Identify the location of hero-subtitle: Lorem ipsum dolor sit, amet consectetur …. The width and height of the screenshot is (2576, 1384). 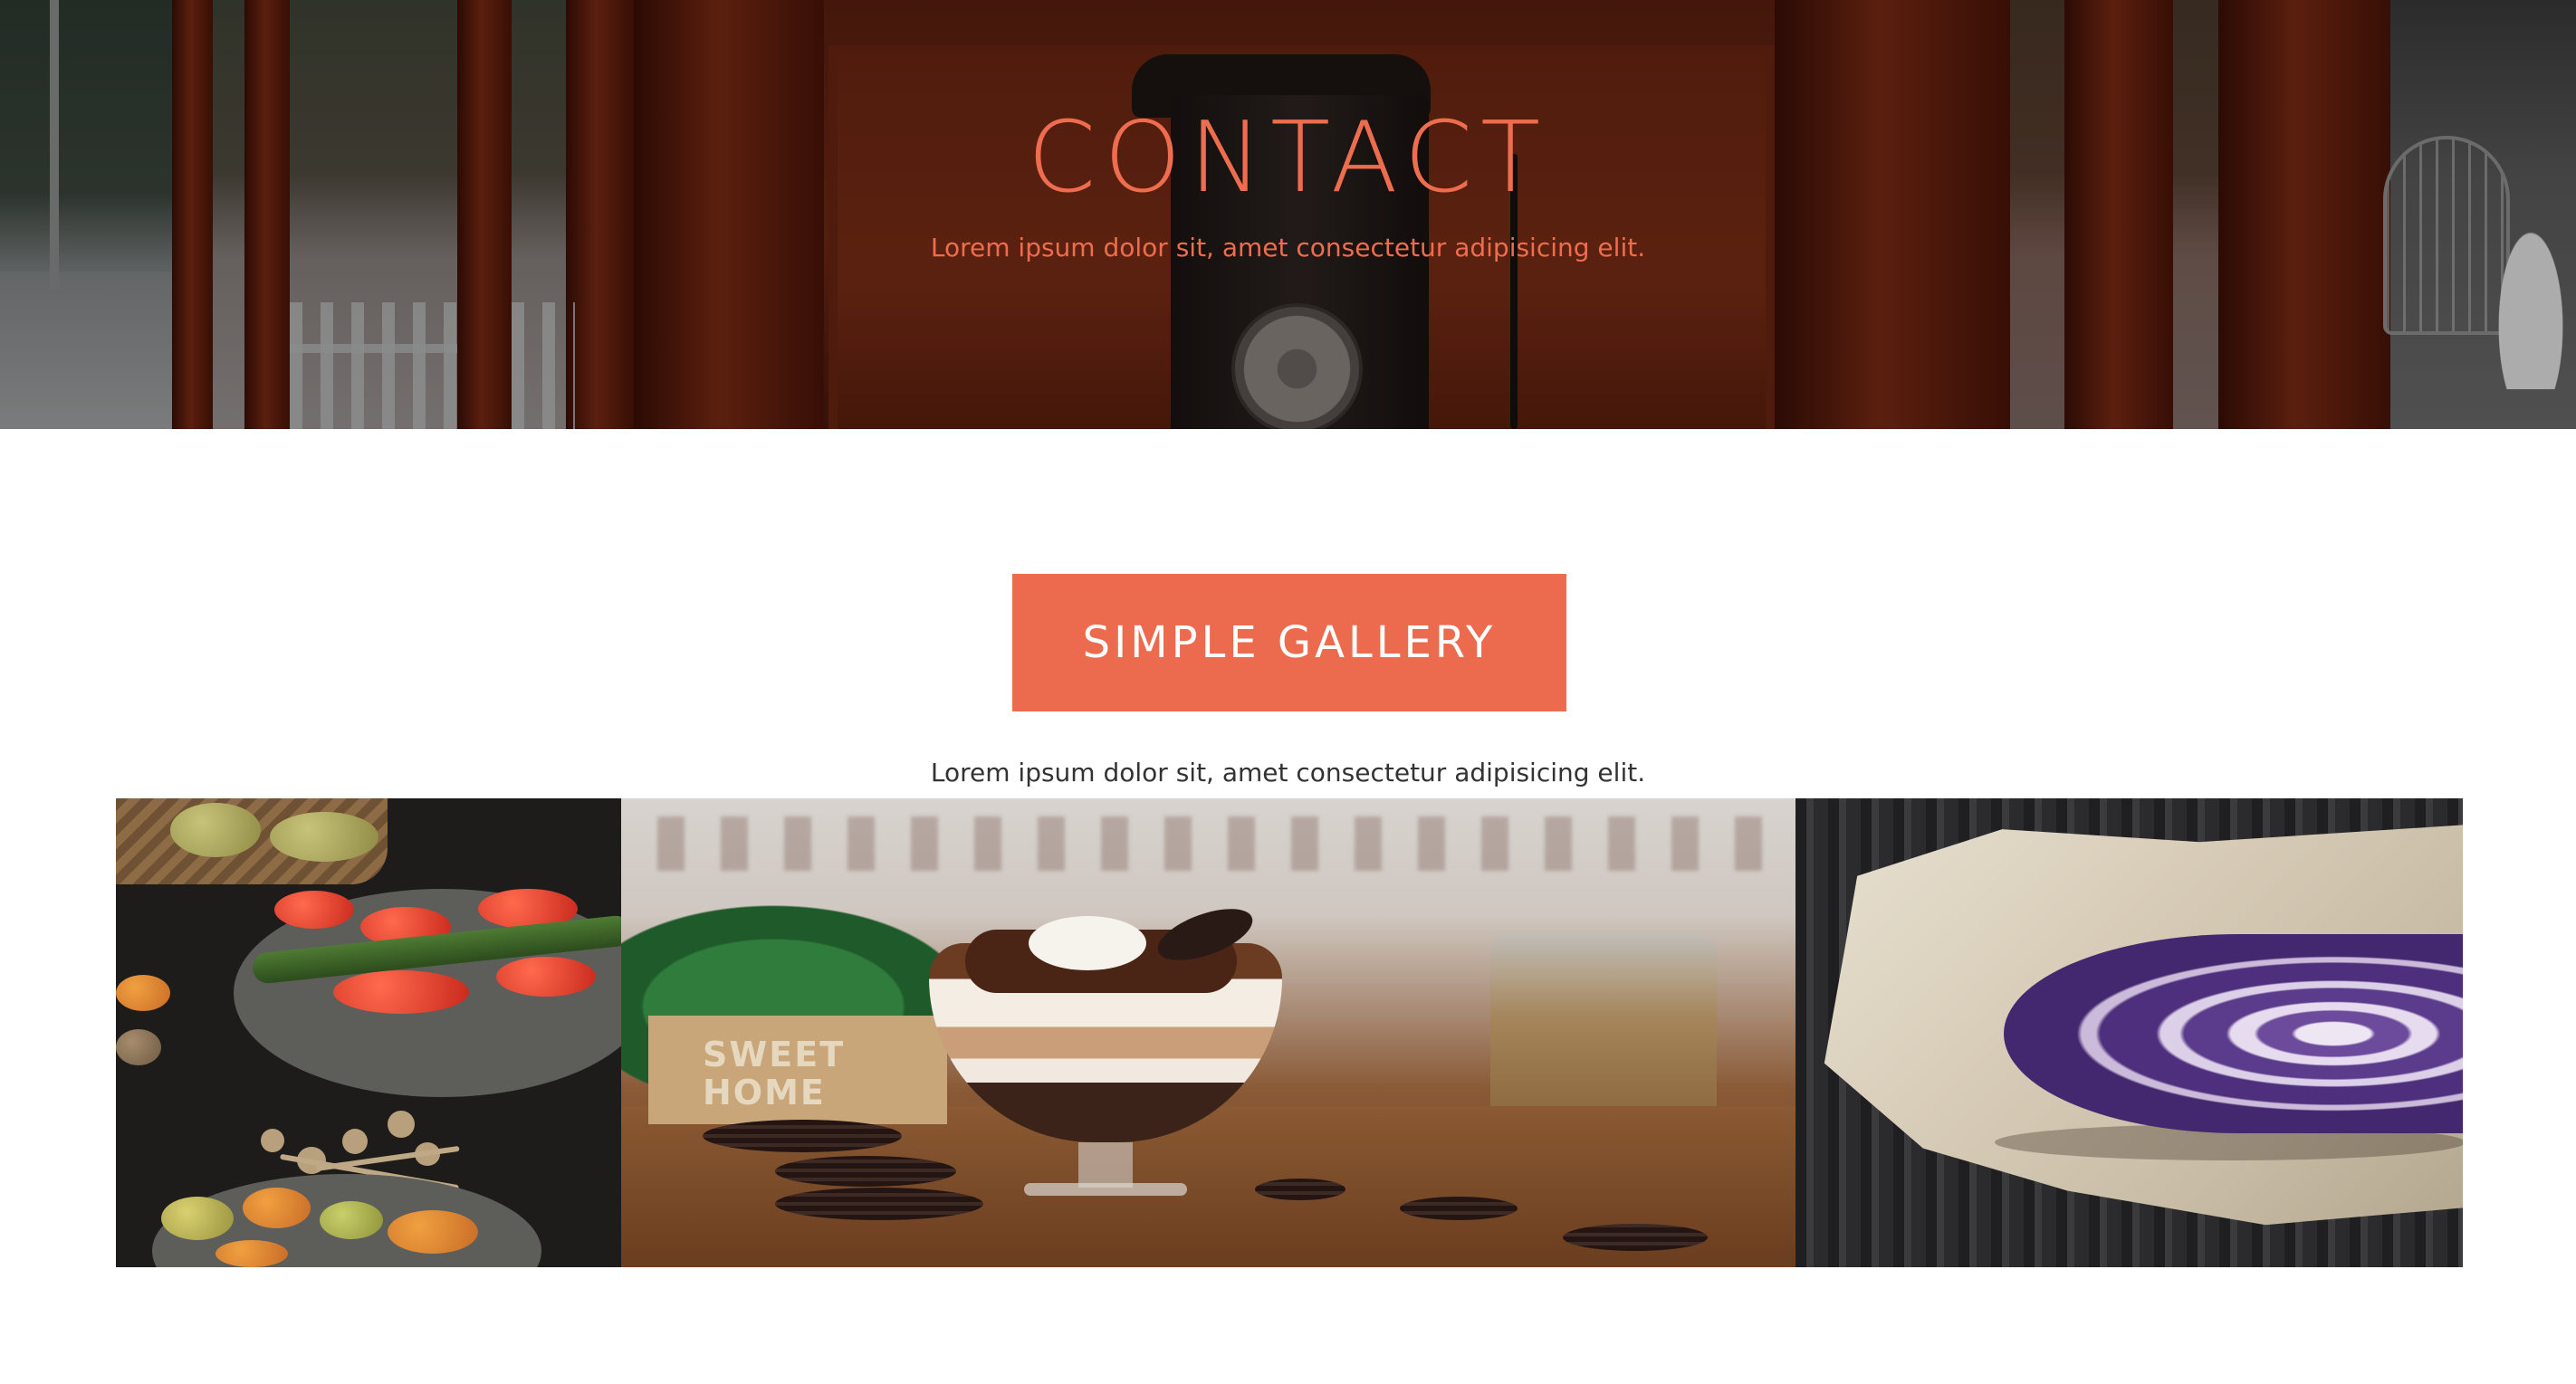
(1288, 248).